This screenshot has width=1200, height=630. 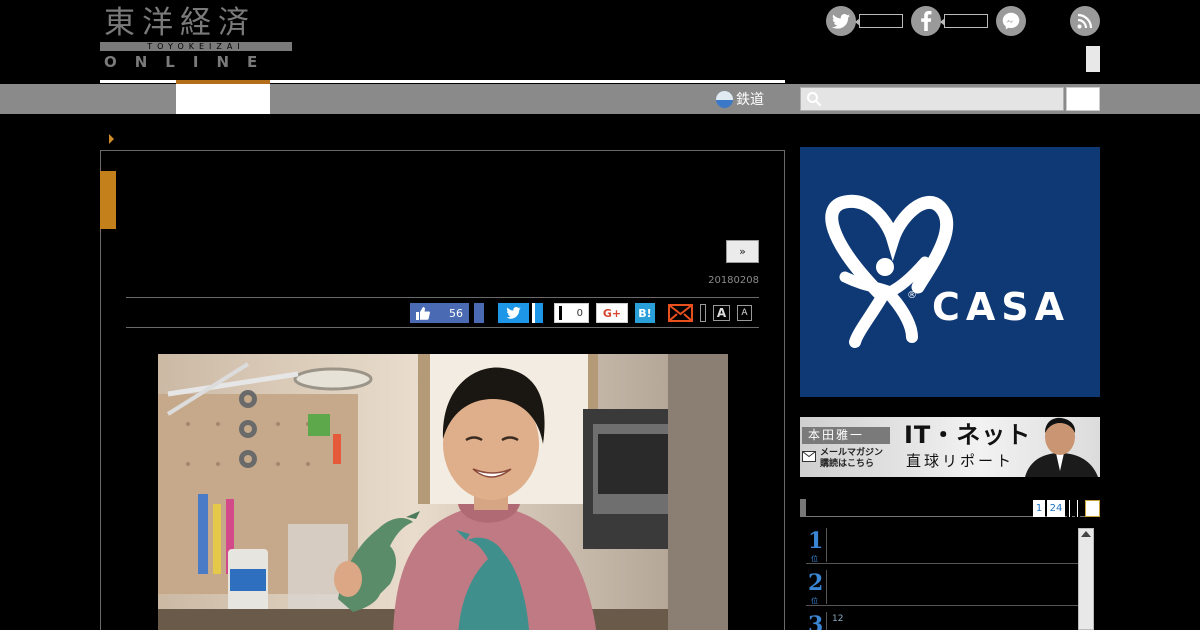 I want to click on header-menu-button, so click(x=1093, y=59).